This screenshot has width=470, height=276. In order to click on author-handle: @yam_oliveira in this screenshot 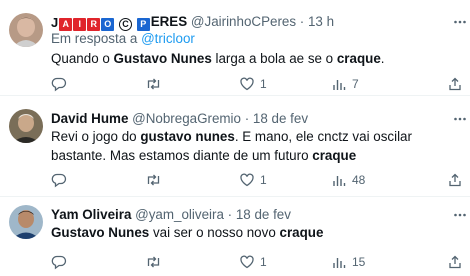, I will do `click(179, 214)`.